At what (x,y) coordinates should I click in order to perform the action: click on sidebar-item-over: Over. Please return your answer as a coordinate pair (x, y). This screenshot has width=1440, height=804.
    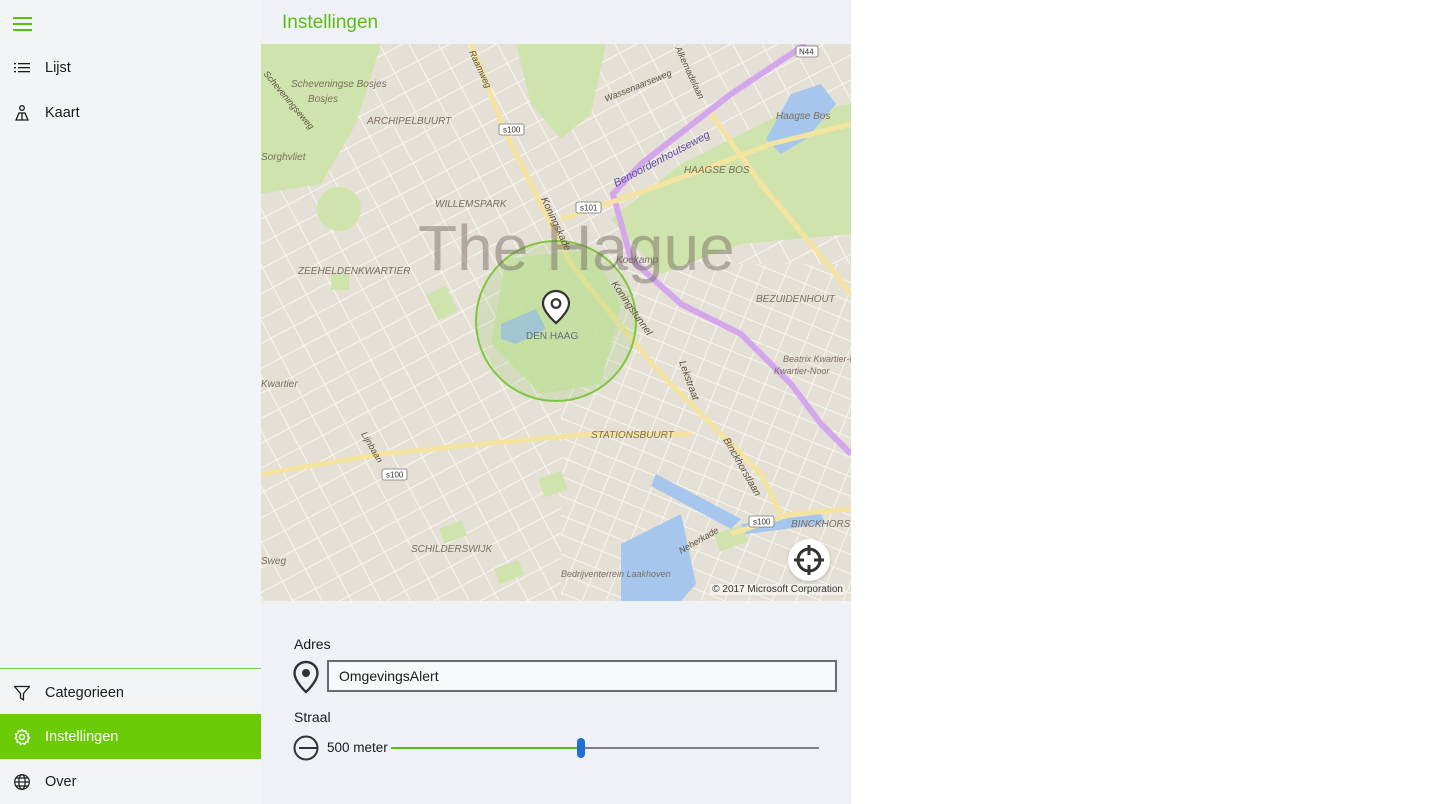
    Looking at the image, I should click on (130, 781).